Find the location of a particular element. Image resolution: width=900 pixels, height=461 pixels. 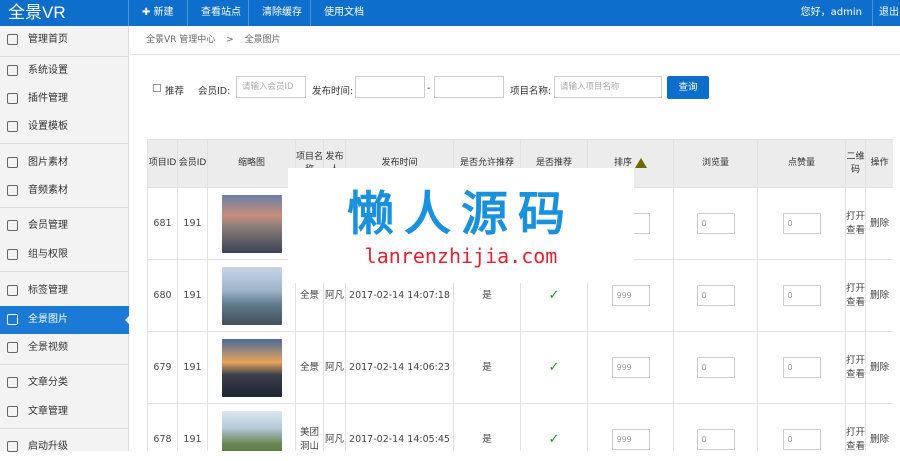

brand-logo: 全景VR is located at coordinates (64, 13).